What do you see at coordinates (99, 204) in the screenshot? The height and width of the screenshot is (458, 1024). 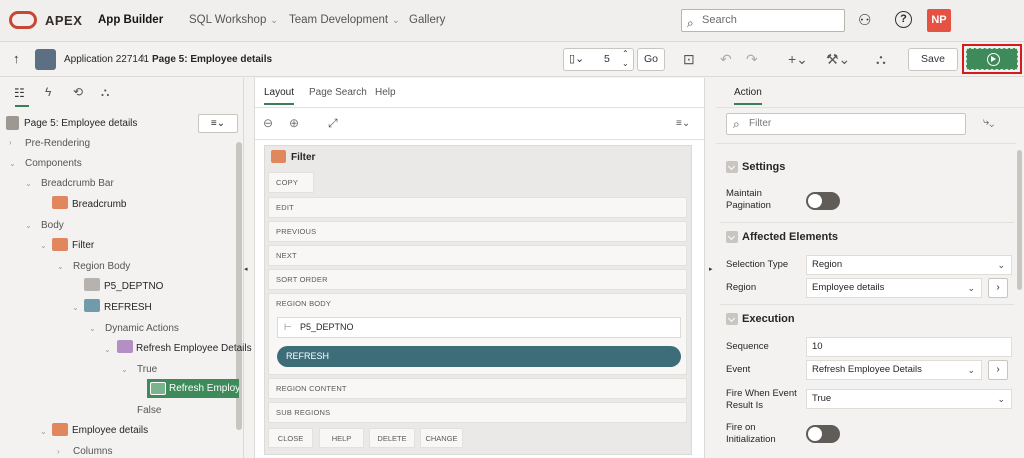 I see `tree-node-breadcrumb: Breadcrumb` at bounding box center [99, 204].